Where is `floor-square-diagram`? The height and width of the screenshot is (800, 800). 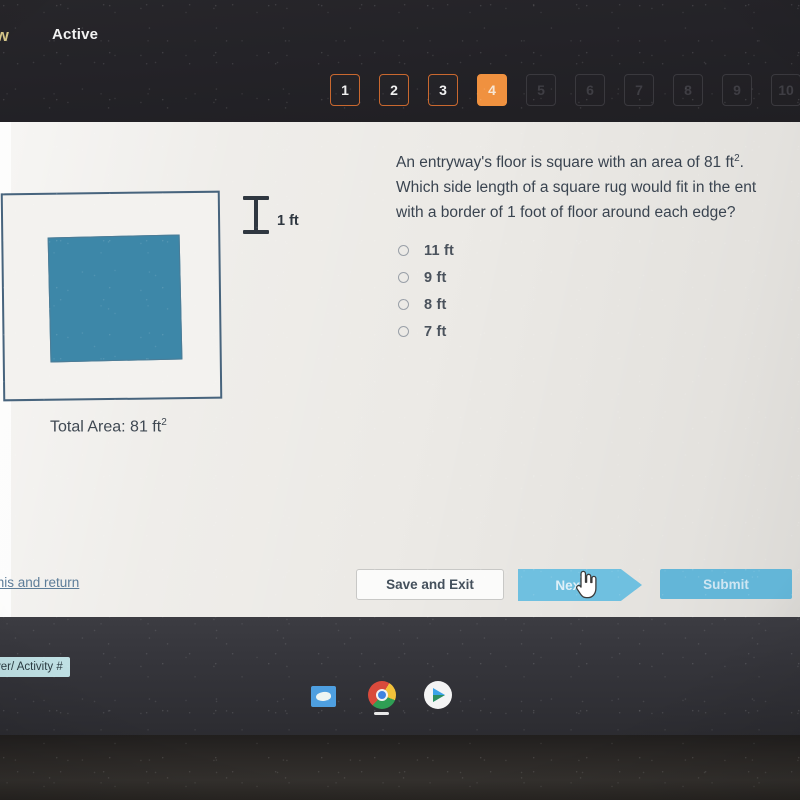 floor-square-diagram is located at coordinates (111, 296).